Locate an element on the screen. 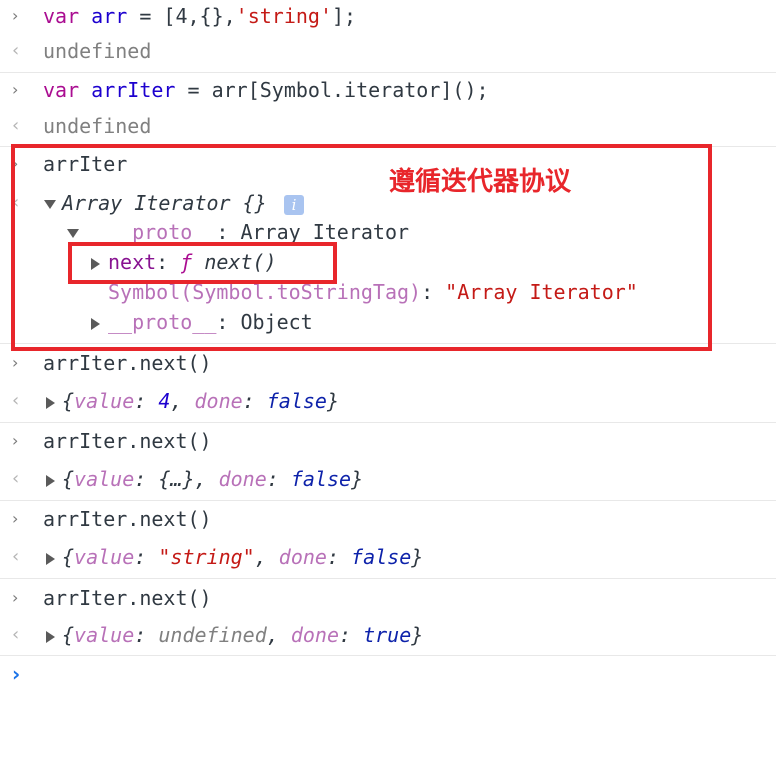  console-input-row: › var arrIter = arr[Symbol.iterator](); is located at coordinates (388, 90).